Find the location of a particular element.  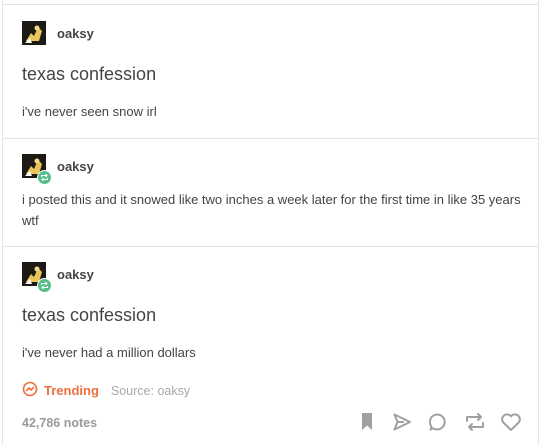

source-link: Source: oaksy is located at coordinates (150, 391).